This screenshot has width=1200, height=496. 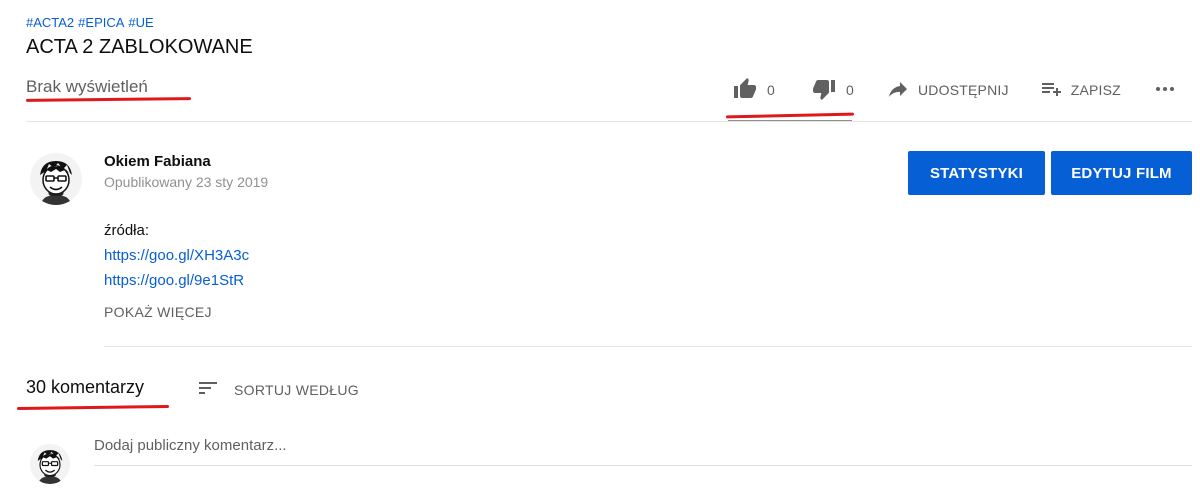 I want to click on view-count: Brak wyświetleń, so click(x=87, y=86).